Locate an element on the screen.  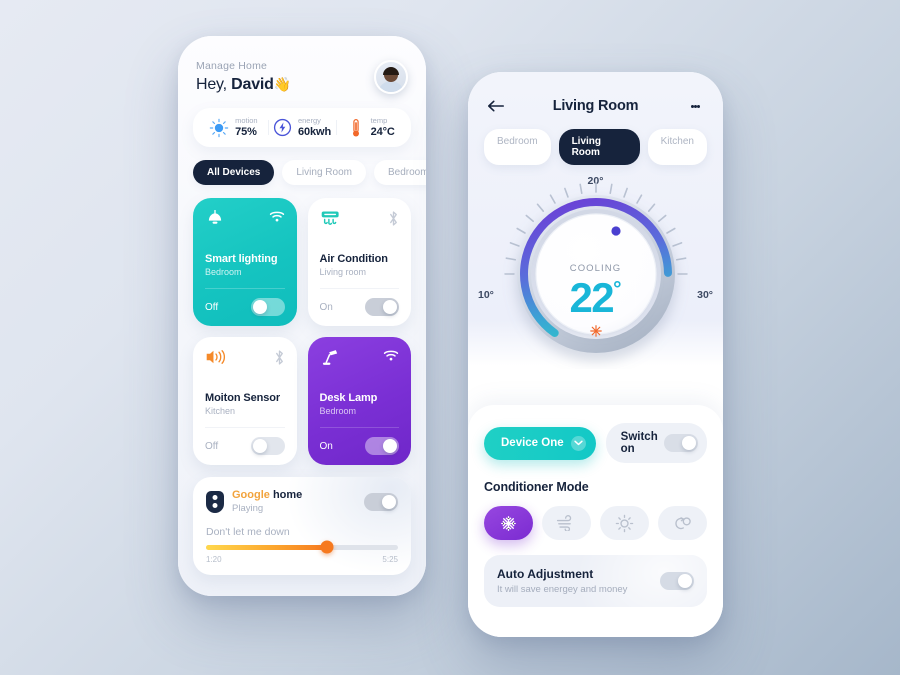
player-progress-track is located at coordinates (302, 547).